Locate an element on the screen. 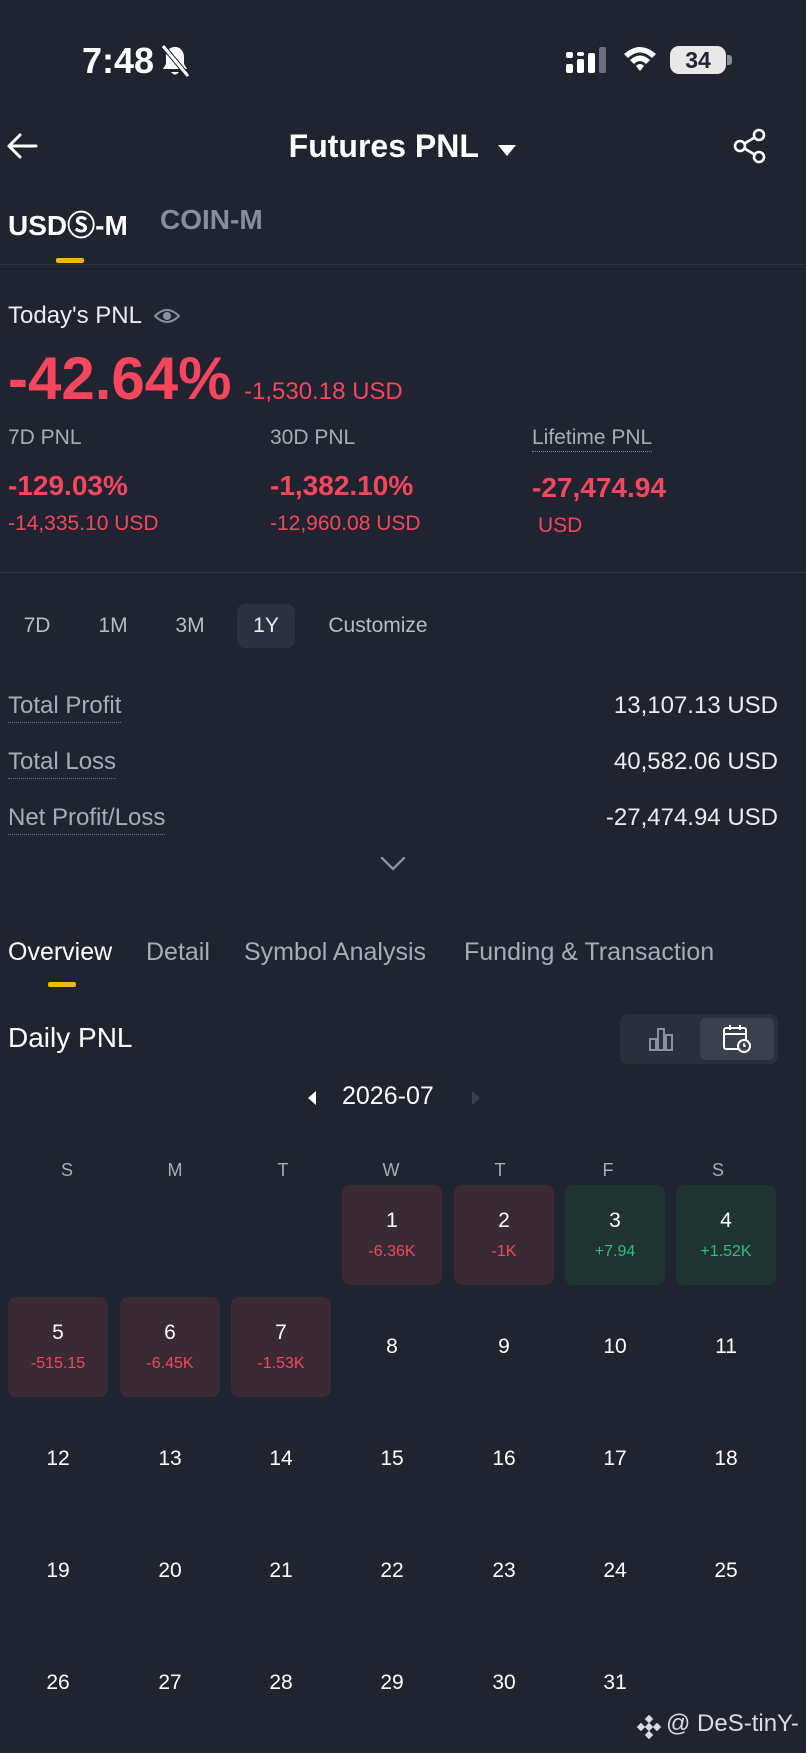 The image size is (806, 1753). summary-row-total-loss: Total Loss 40,582.06 USD is located at coordinates (393, 768).